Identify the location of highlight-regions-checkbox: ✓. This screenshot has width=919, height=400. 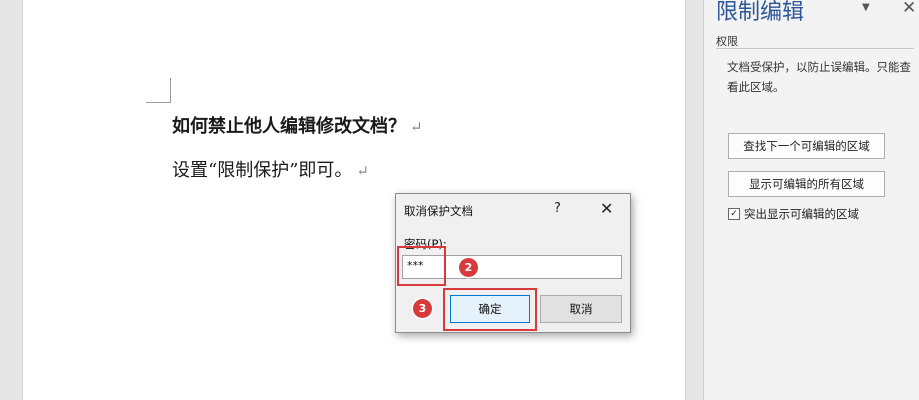
(734, 214).